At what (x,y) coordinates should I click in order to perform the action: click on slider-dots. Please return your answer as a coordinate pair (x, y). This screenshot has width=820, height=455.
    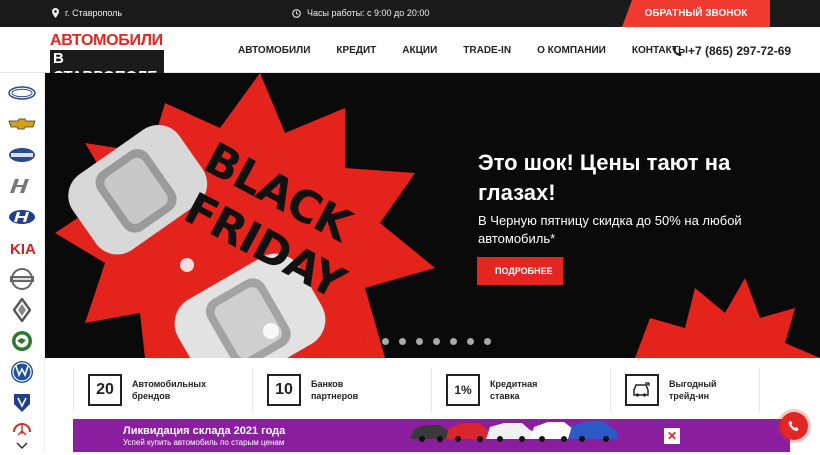
    Looking at the image, I should click on (428, 341).